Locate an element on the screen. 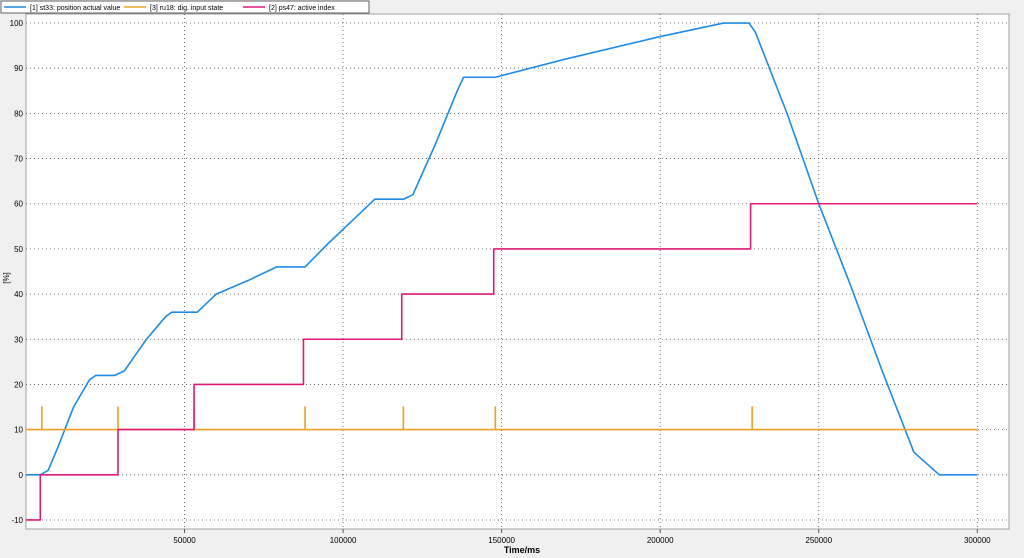 This screenshot has width=1024, height=558. y-tick-label: 0 is located at coordinates (21, 475).